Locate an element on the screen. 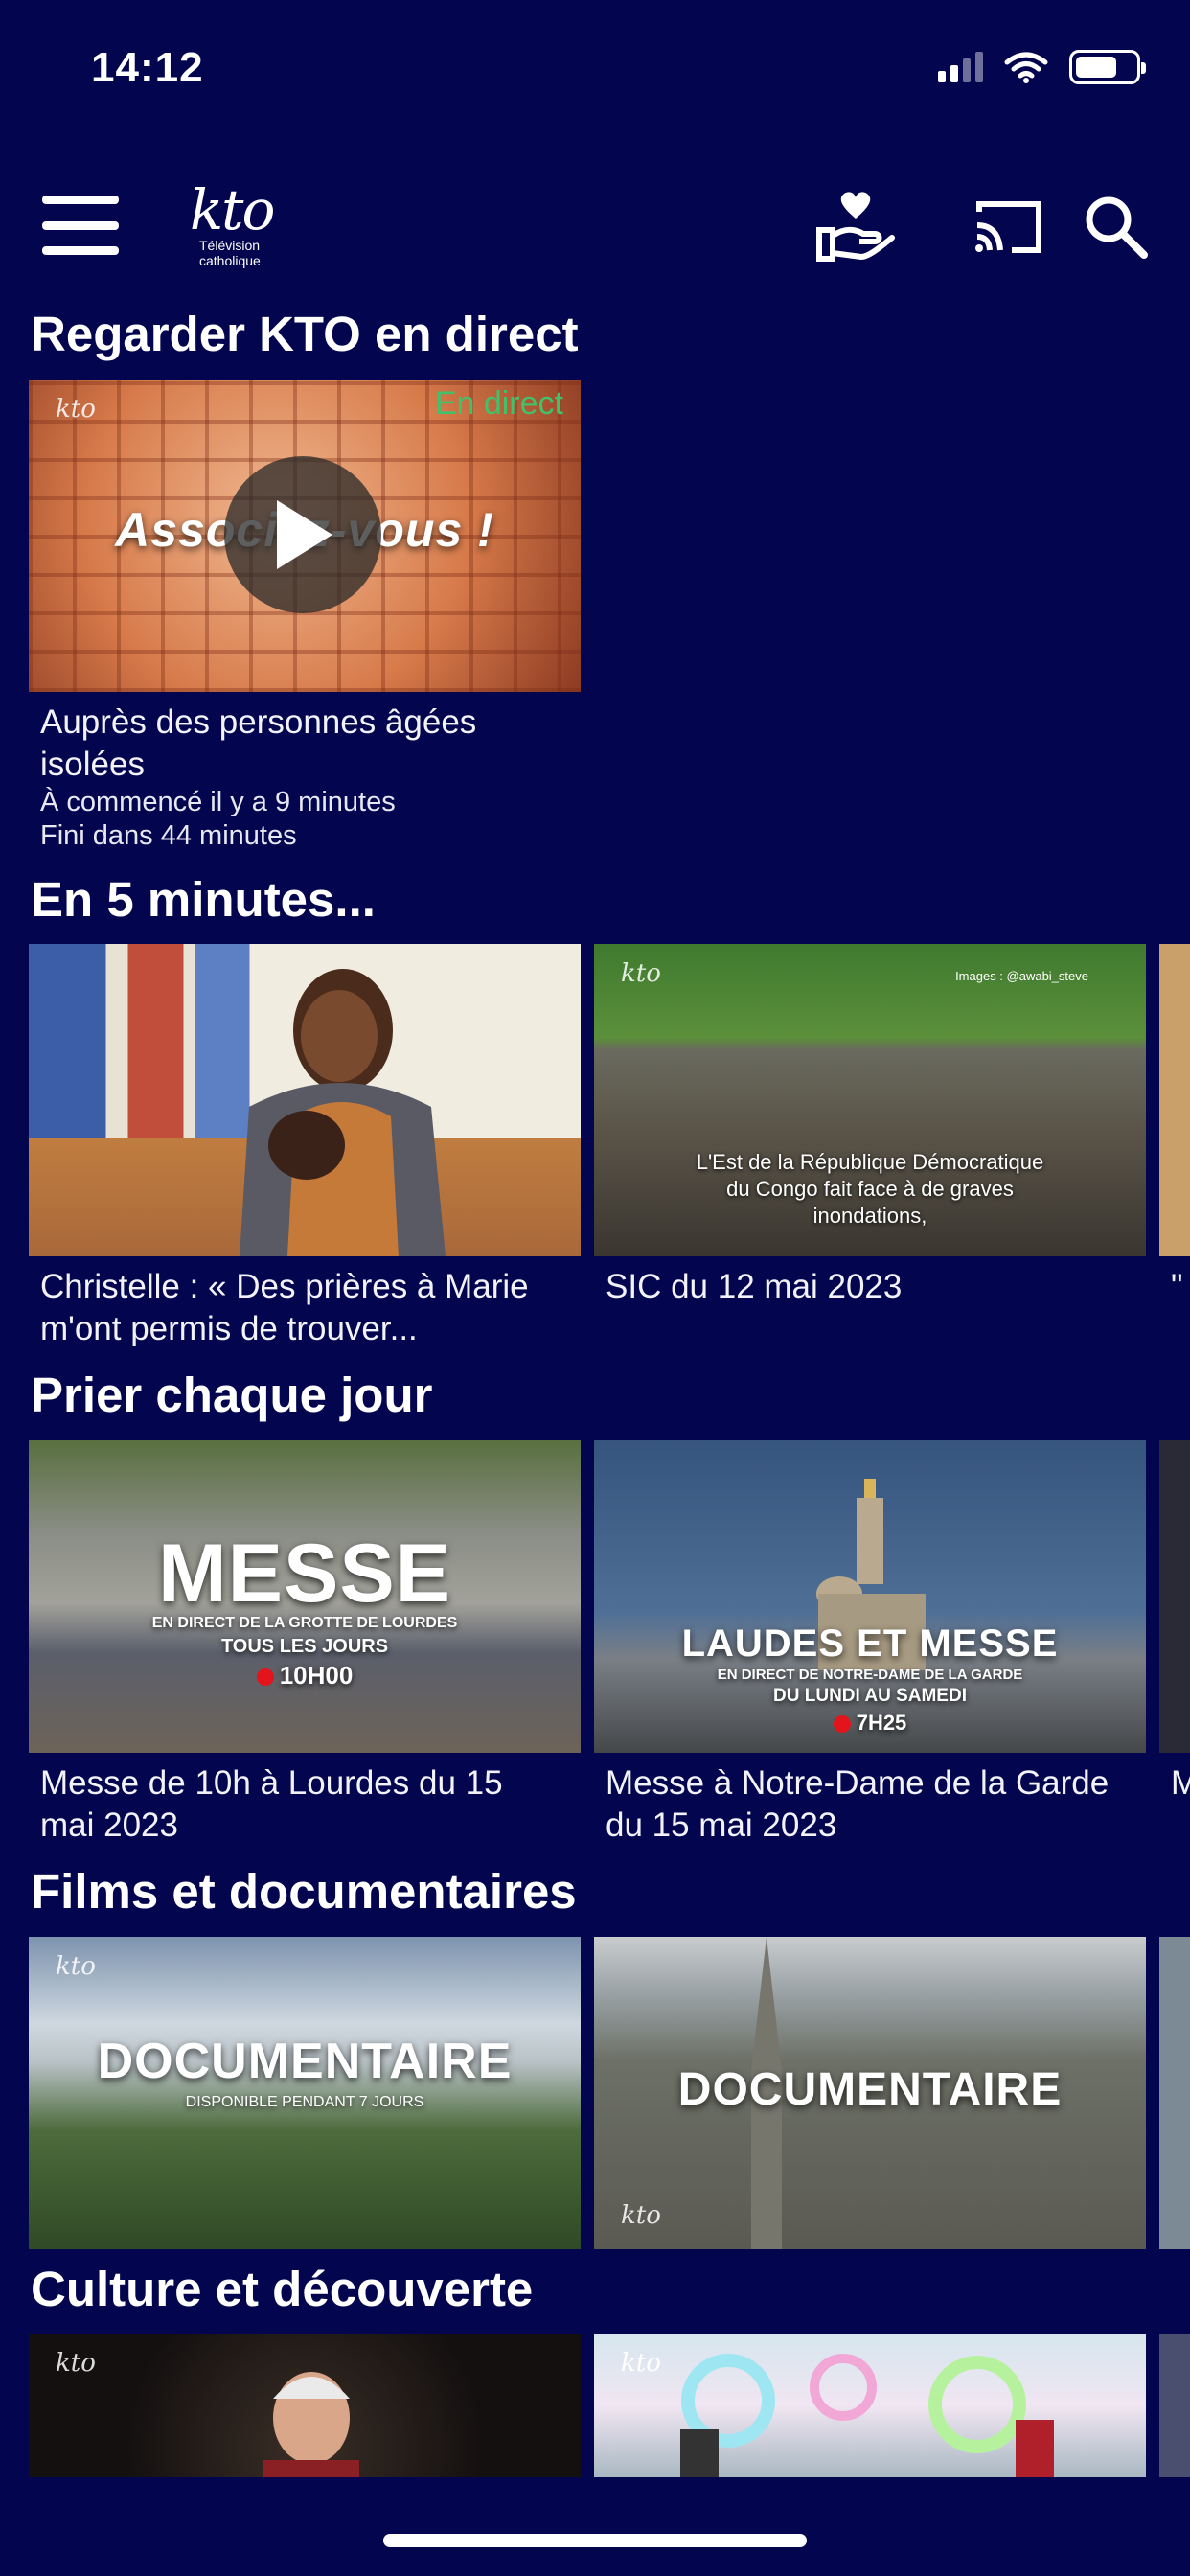 This screenshot has width=1190, height=2576. status-bar: 14:12 is located at coordinates (595, 72).